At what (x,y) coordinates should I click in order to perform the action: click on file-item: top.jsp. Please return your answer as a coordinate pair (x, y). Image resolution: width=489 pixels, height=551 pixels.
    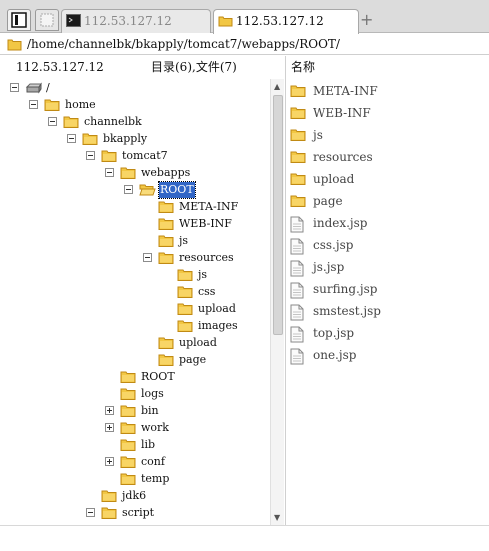
    Looking at the image, I should click on (322, 335).